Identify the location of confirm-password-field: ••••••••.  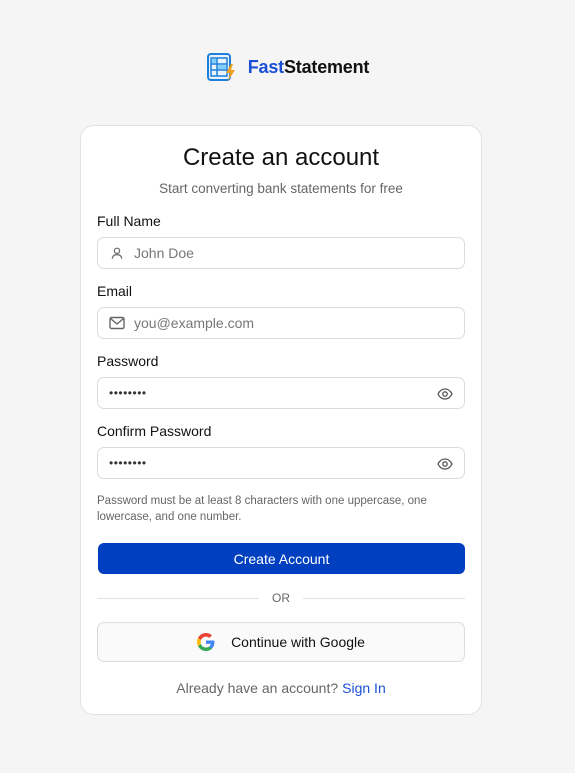
(281, 463).